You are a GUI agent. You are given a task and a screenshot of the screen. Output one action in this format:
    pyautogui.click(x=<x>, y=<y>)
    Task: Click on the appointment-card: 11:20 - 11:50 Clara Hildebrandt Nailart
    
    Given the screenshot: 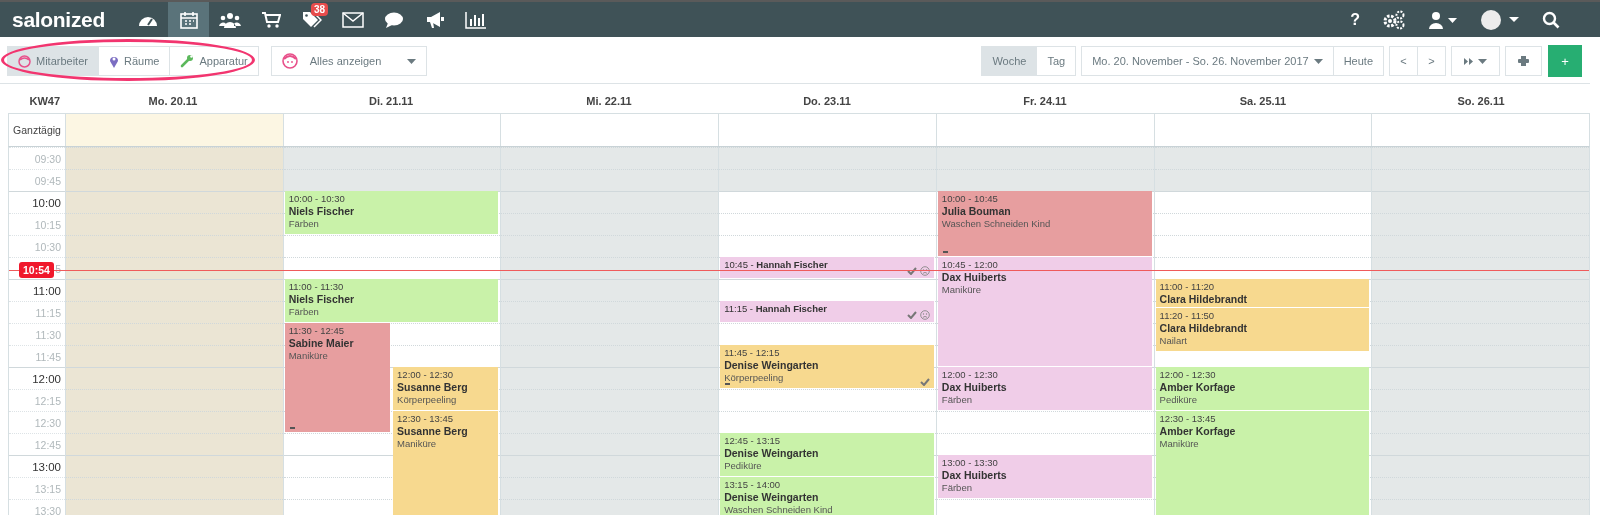 What is the action you would take?
    pyautogui.click(x=1262, y=330)
    